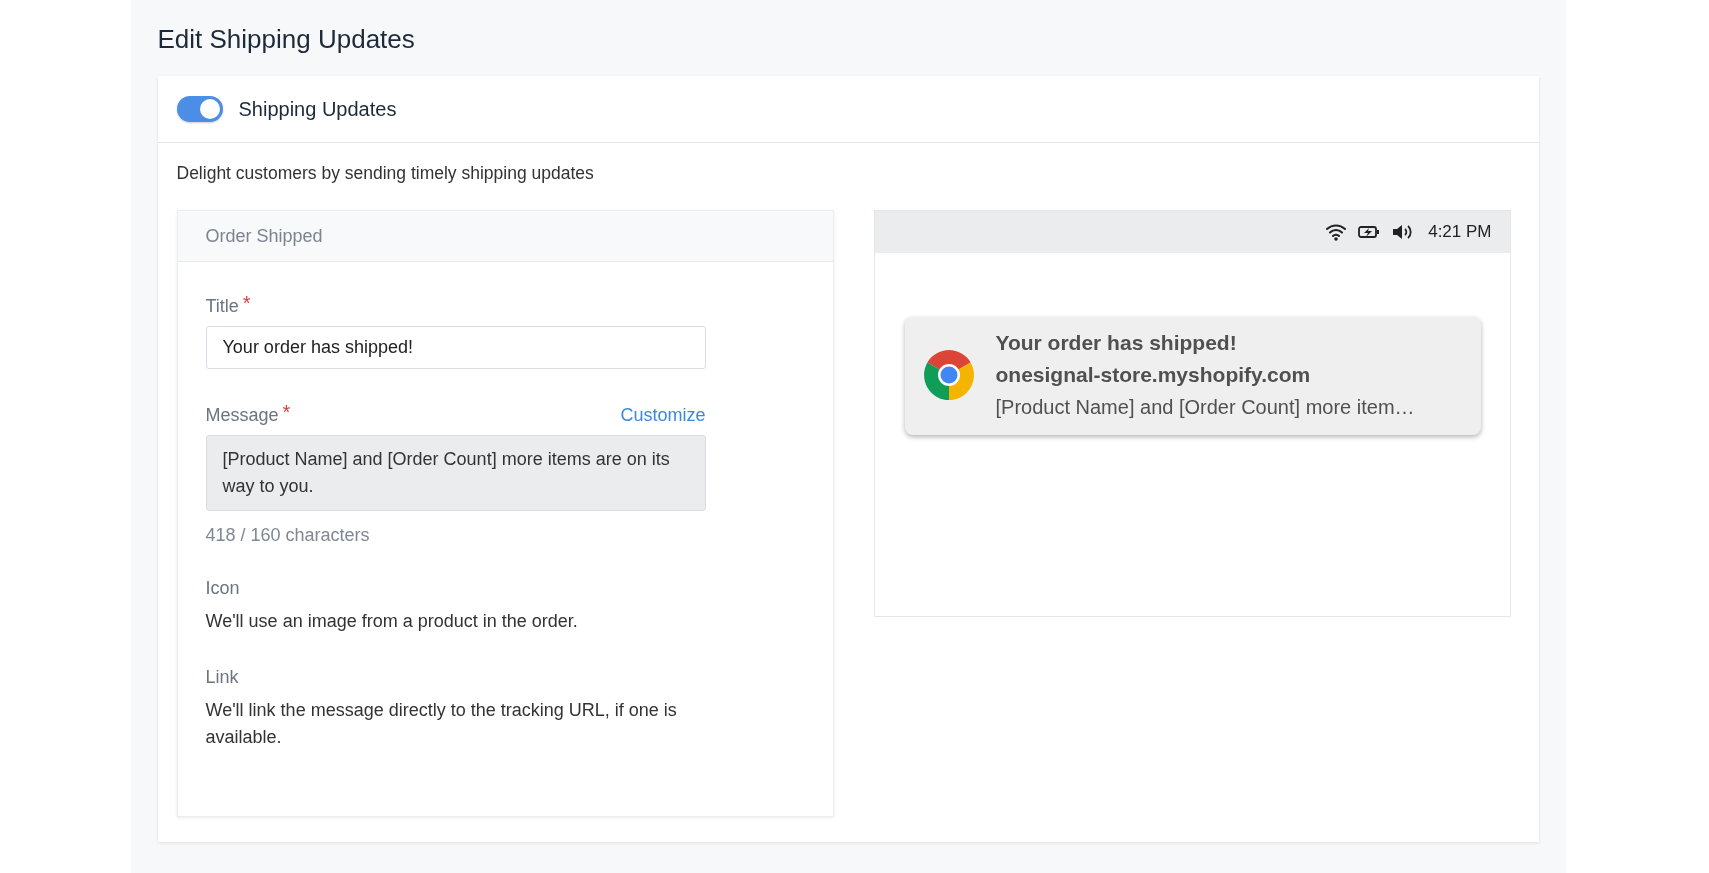  I want to click on field-label: Title, so click(222, 306).